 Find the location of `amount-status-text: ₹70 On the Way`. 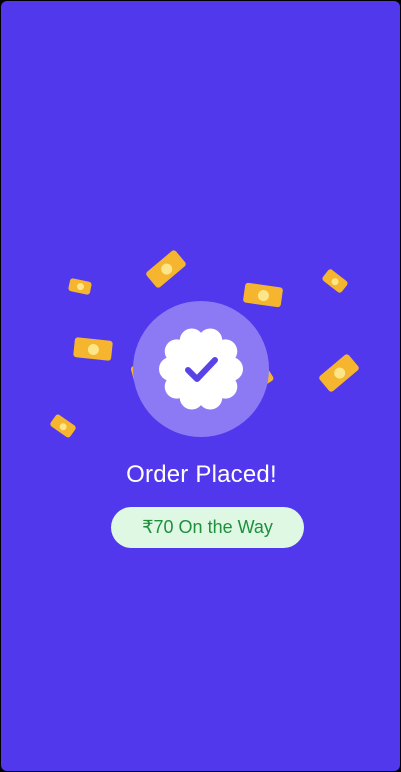

amount-status-text: ₹70 On the Way is located at coordinates (207, 527).